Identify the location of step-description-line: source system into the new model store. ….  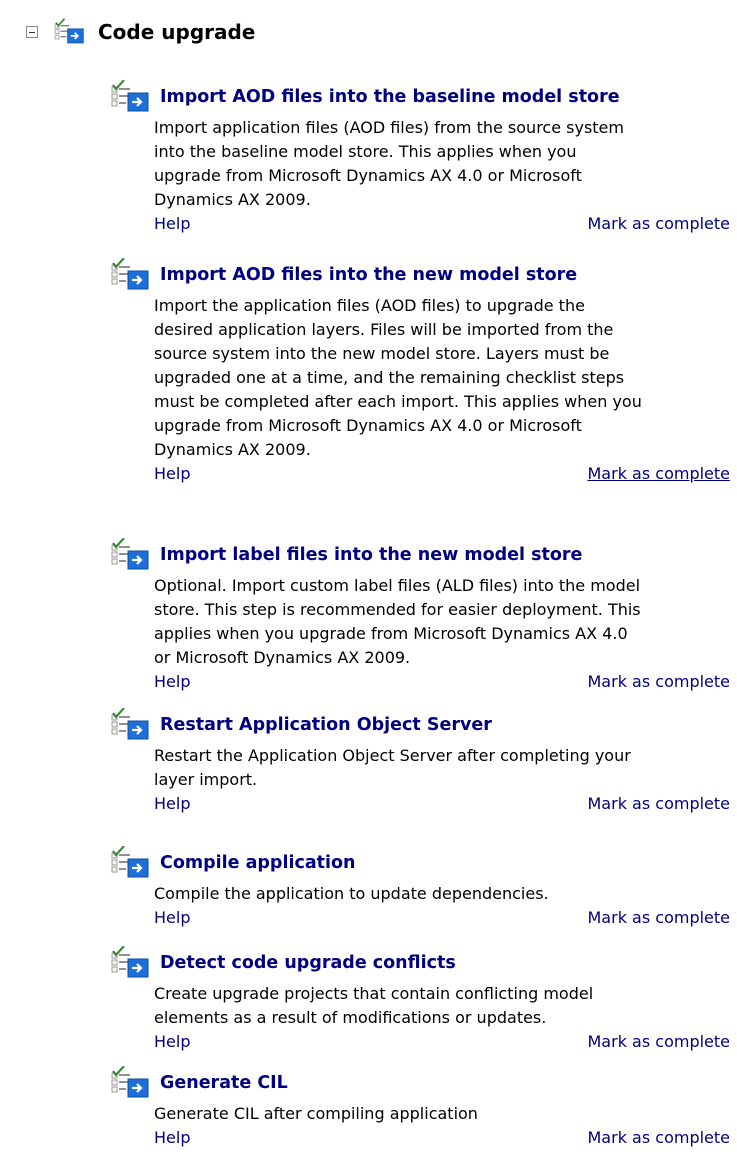
(382, 353).